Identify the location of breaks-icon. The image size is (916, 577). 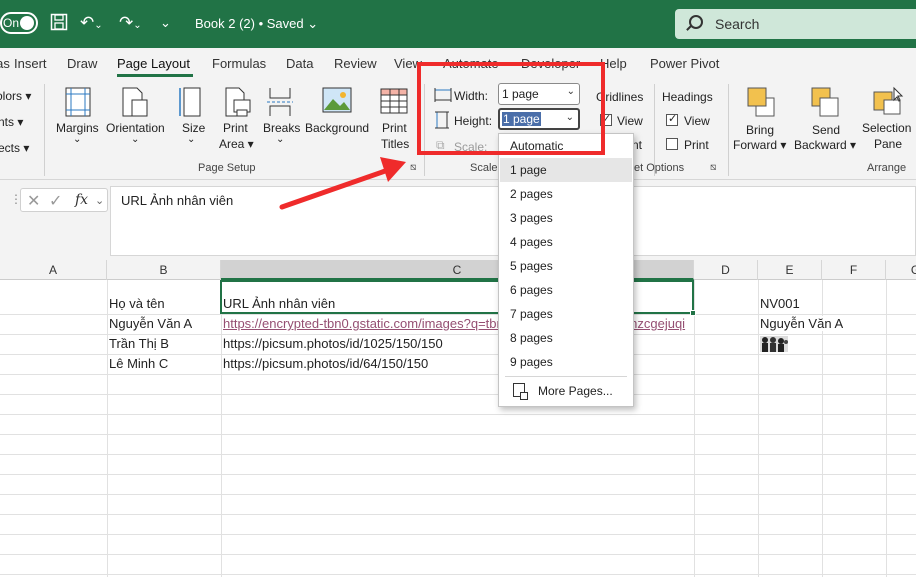
(280, 102).